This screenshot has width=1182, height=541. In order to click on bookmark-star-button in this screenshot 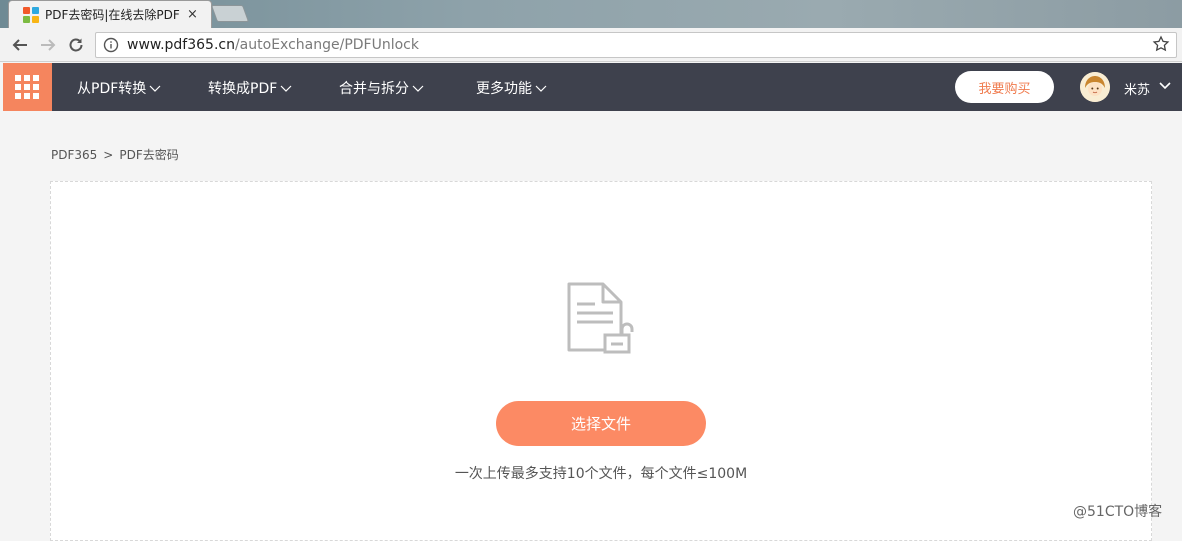, I will do `click(1161, 46)`.